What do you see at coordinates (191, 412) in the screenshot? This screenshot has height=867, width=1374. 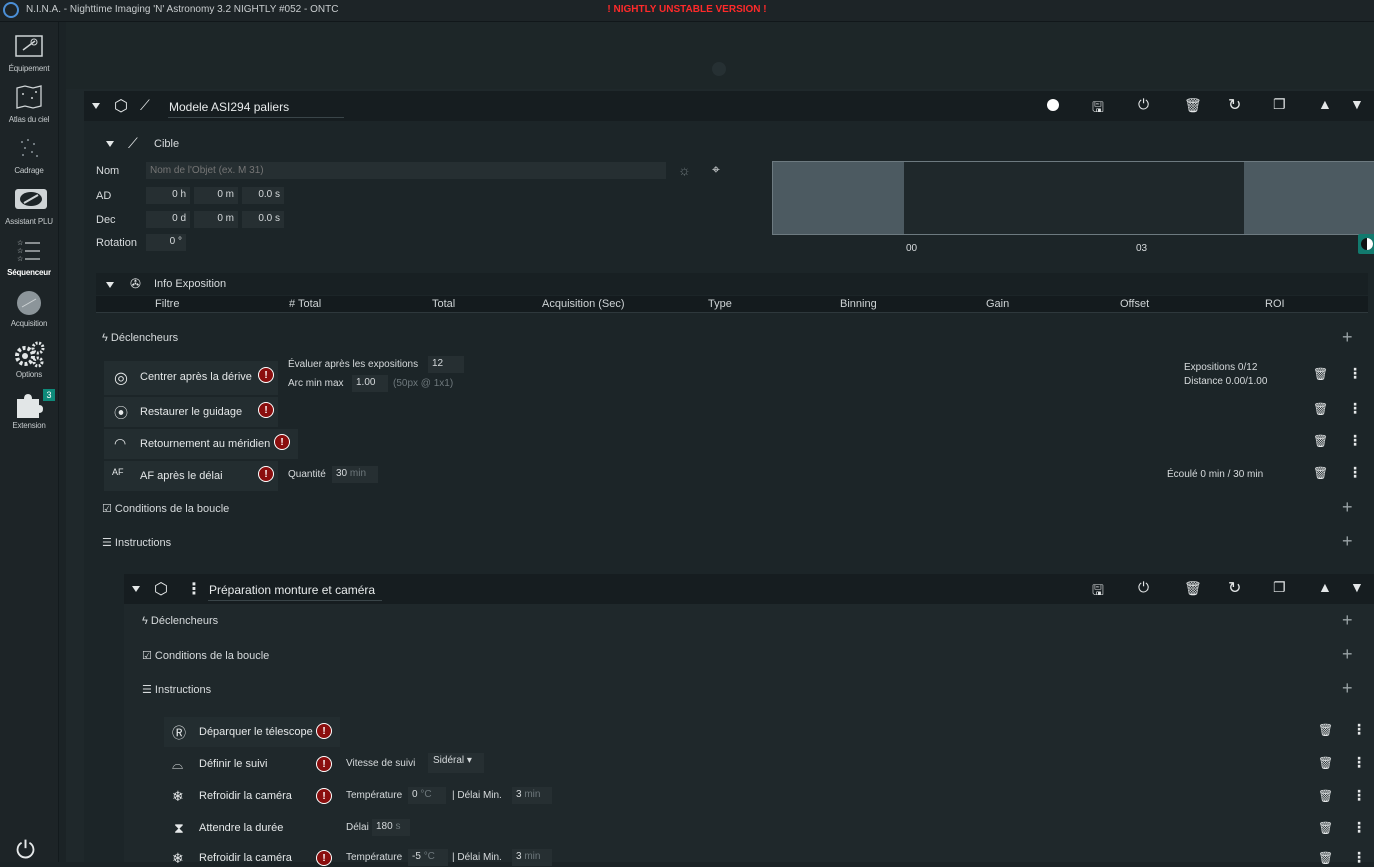 I see `trigger-item-restore-guiding: ⦿ Restaurer le guidage` at bounding box center [191, 412].